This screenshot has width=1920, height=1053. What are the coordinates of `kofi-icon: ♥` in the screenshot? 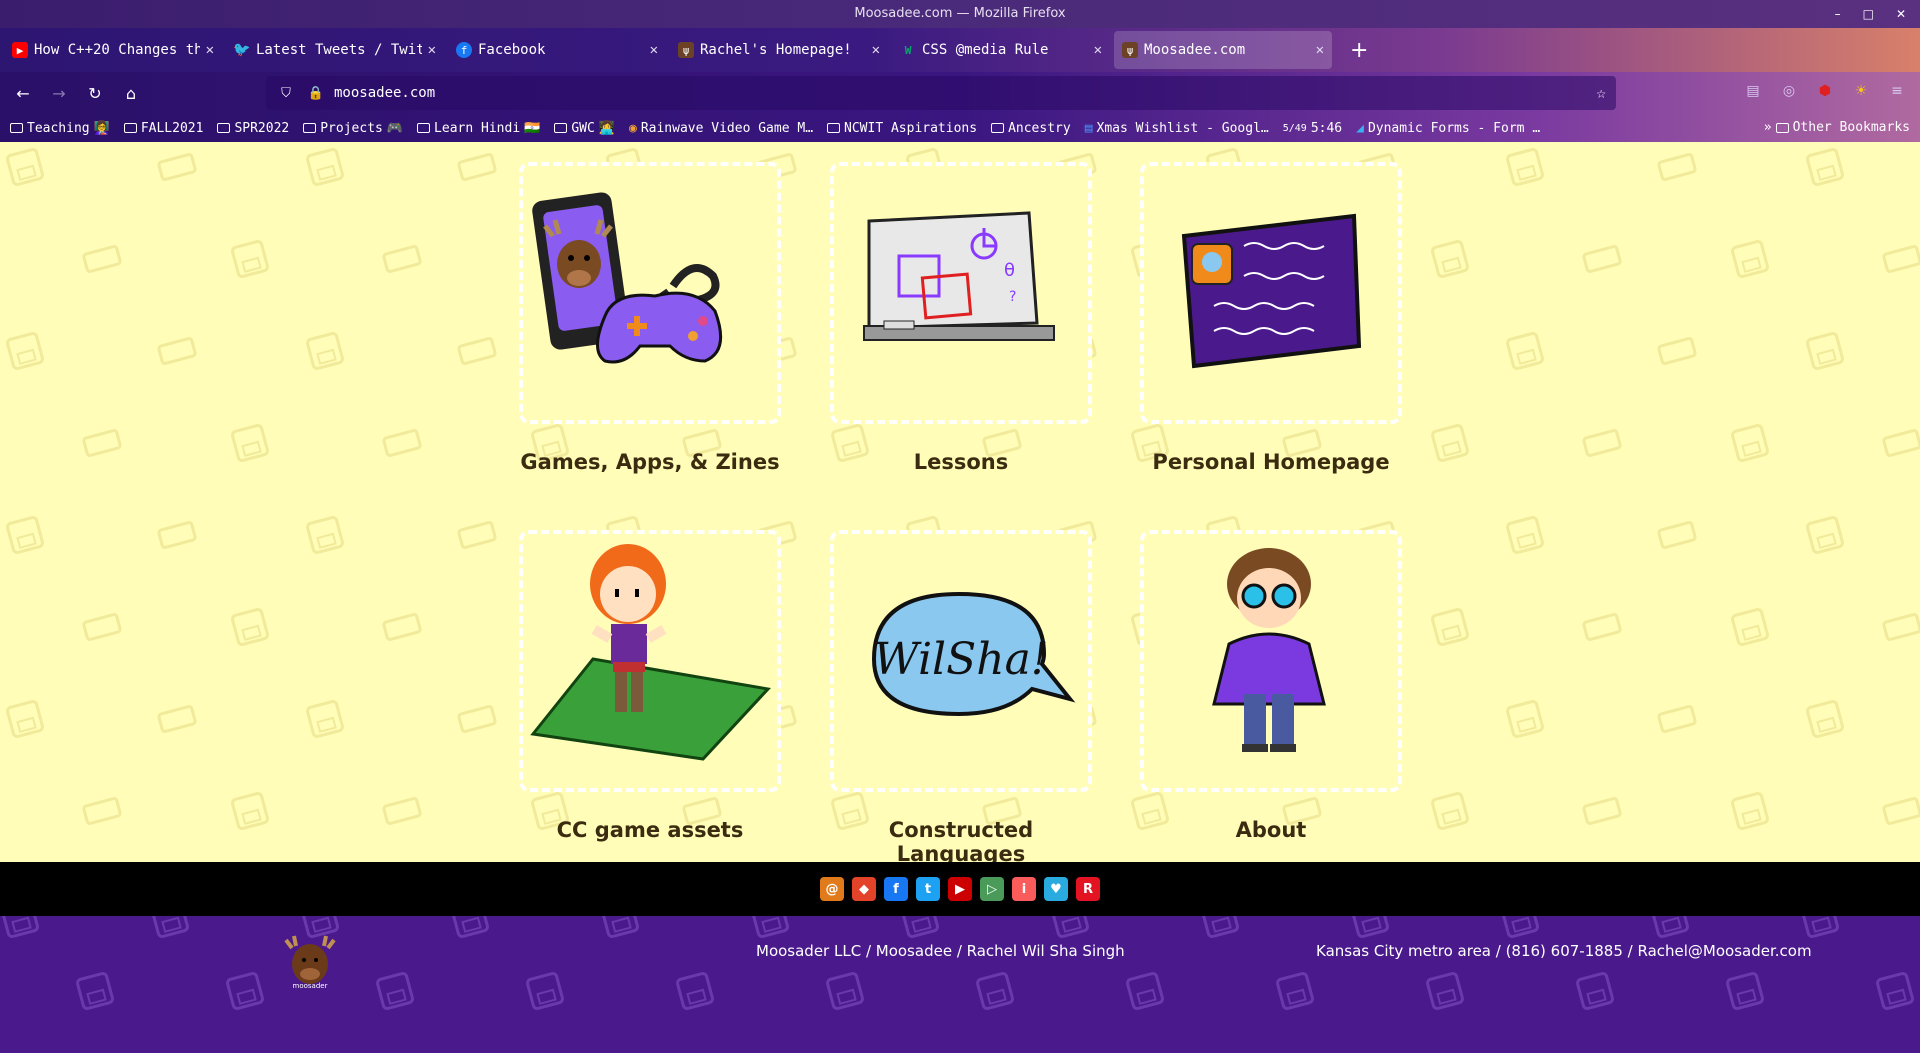 It's located at (1056, 889).